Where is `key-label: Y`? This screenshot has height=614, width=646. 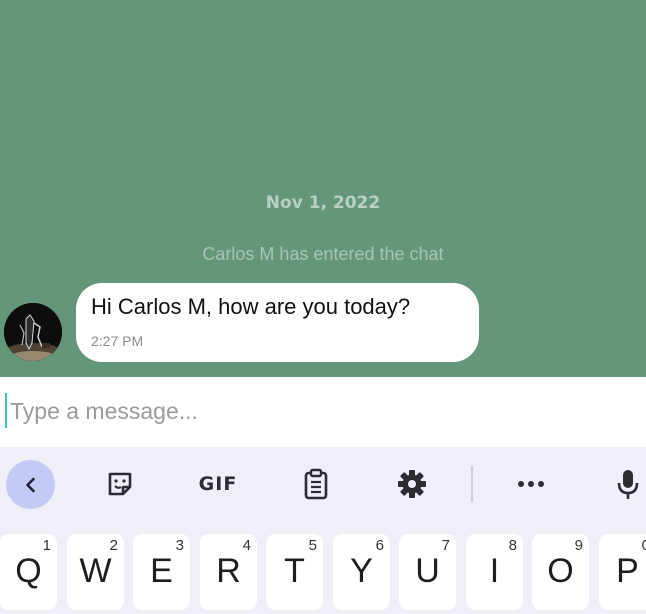
key-label: Y is located at coordinates (361, 571).